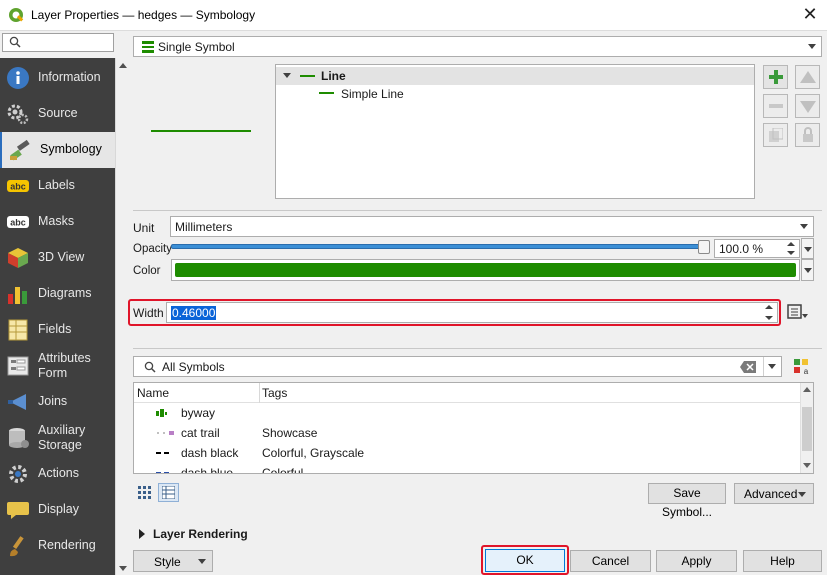 This screenshot has height=575, width=827. What do you see at coordinates (18, 78) in the screenshot?
I see `information-icon` at bounding box center [18, 78].